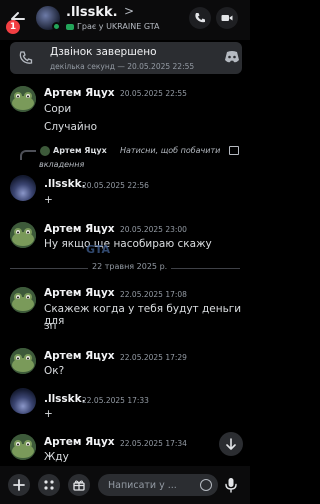 The width and height of the screenshot is (320, 504). I want to click on phone-icon, so click(200, 18).